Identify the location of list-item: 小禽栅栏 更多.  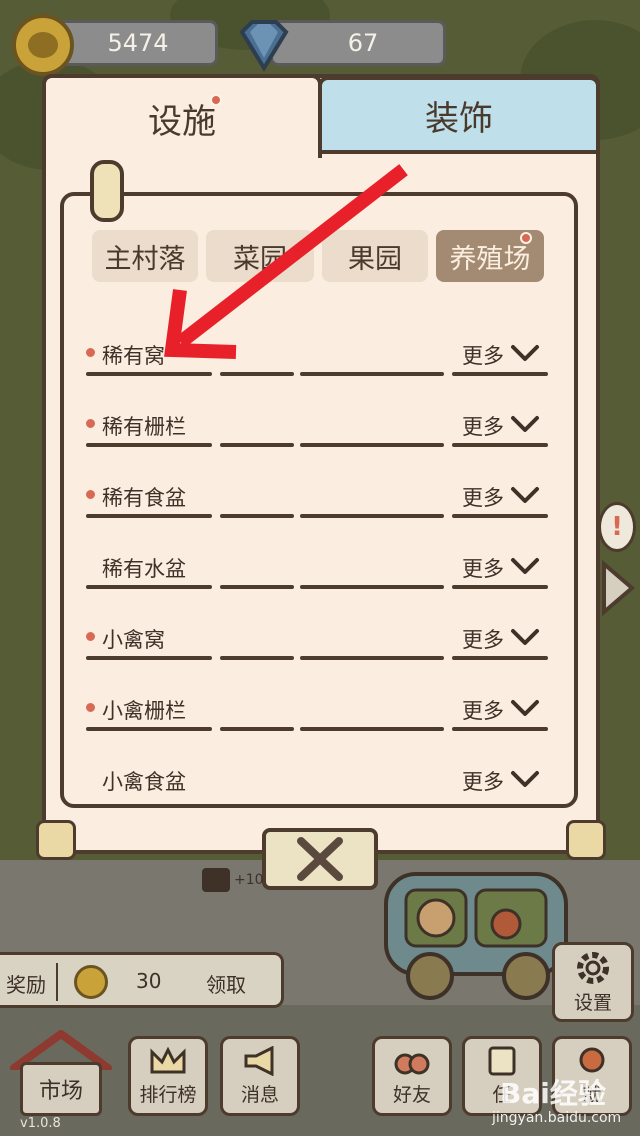
(317, 714).